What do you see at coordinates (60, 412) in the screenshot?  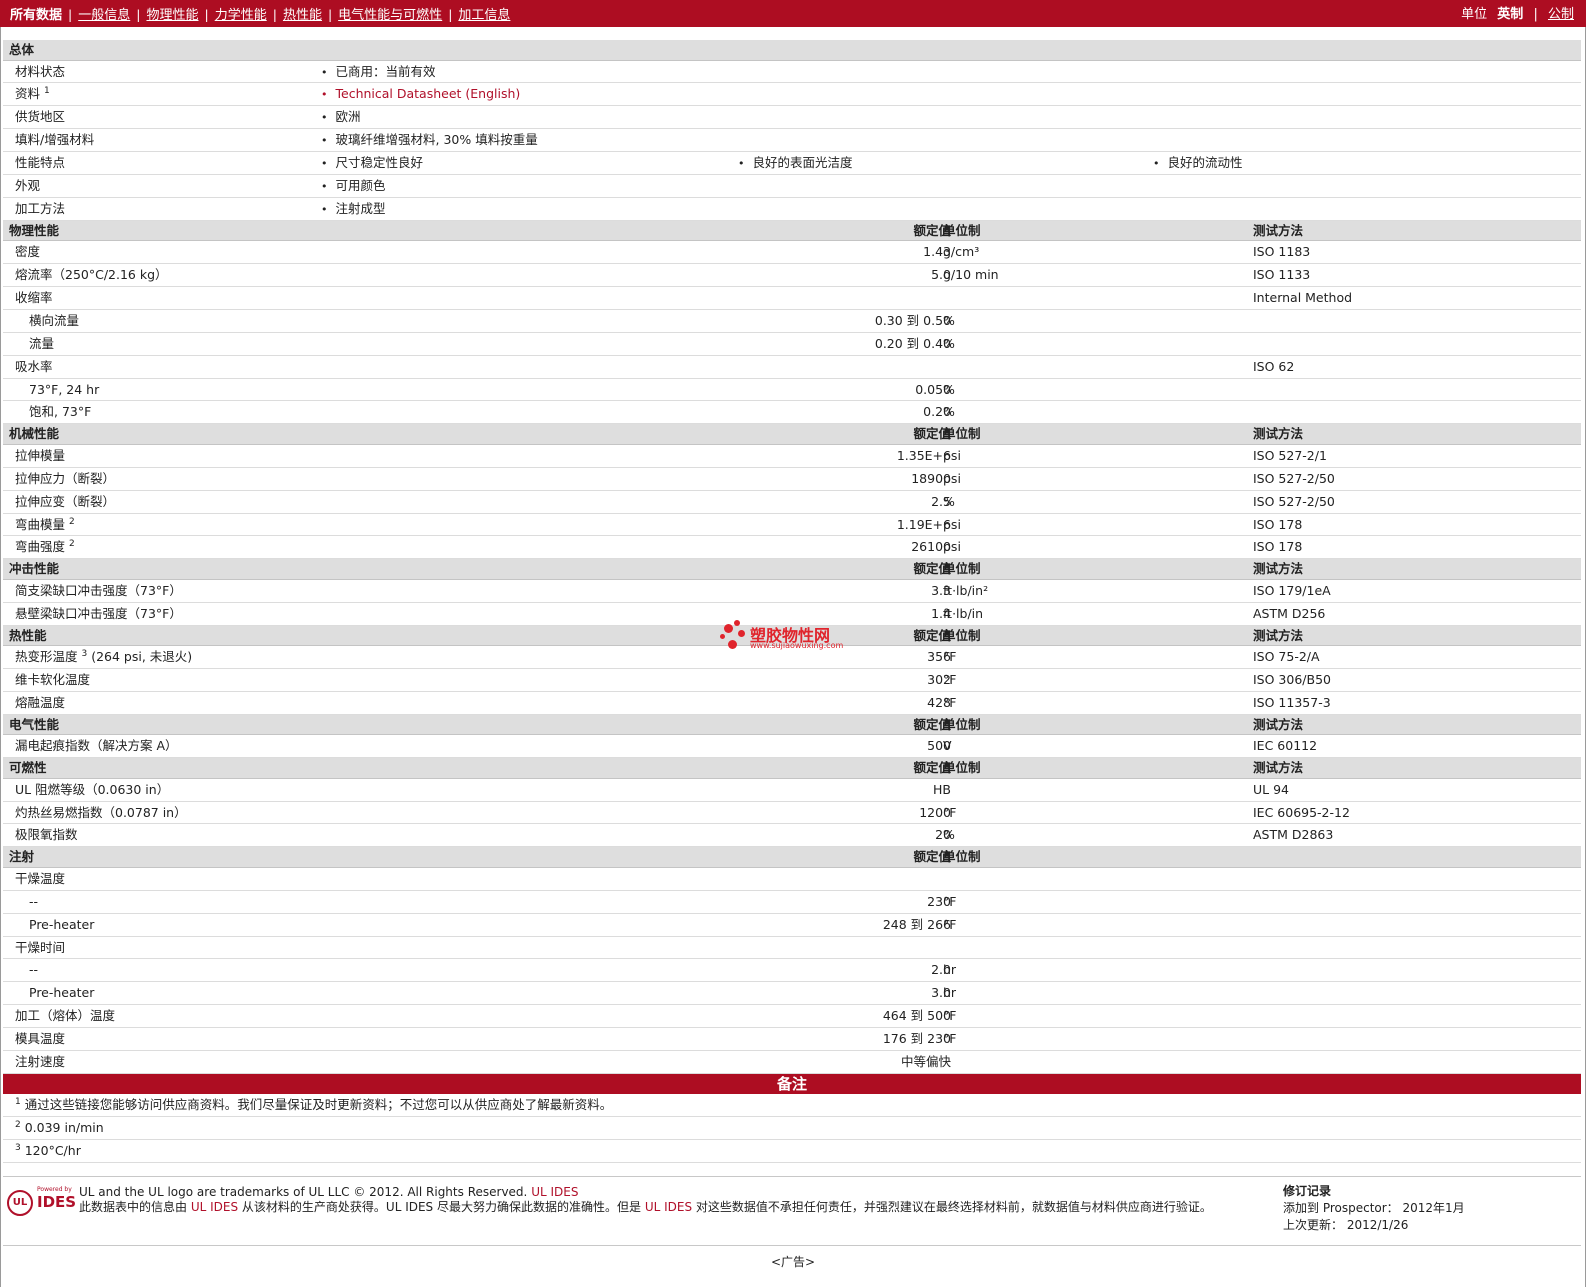 I see `property-label: 饱和, 73°F` at bounding box center [60, 412].